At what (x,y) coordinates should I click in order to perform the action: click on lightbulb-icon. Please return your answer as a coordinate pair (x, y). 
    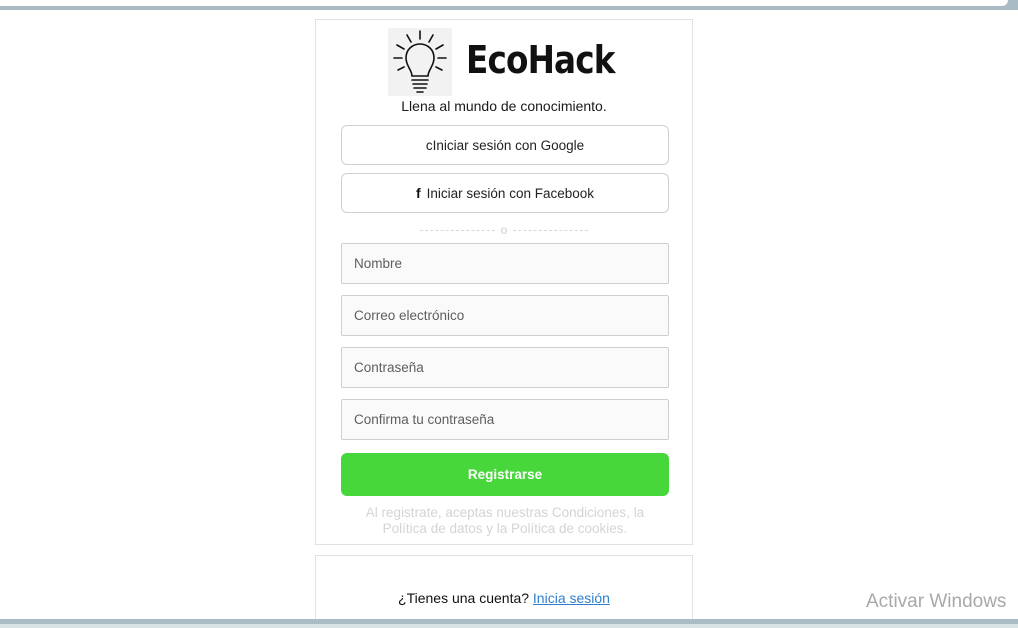
    Looking at the image, I should click on (420, 62).